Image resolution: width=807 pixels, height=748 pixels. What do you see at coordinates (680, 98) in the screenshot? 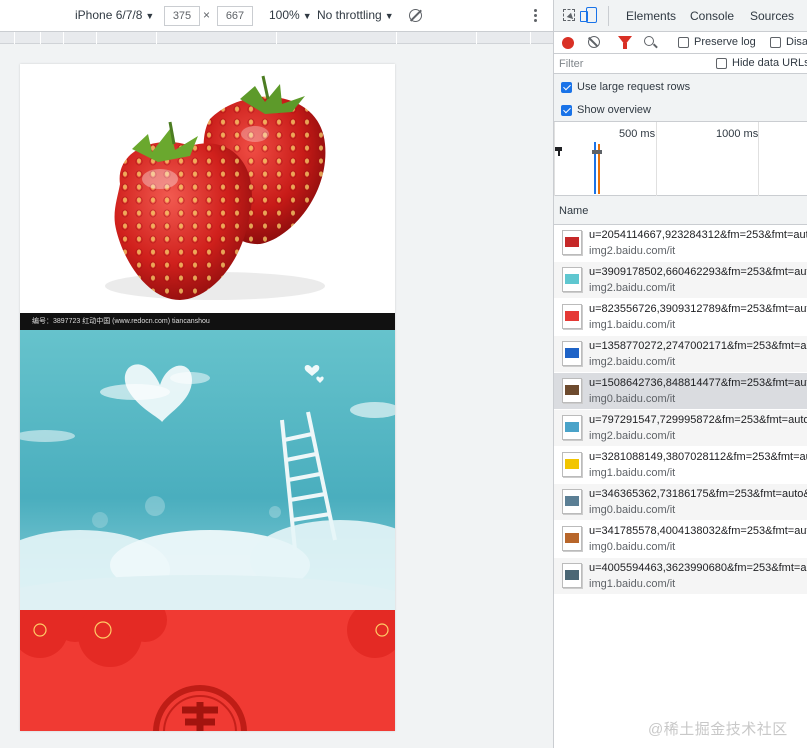
I see `network-settings: Use large request rows Show overview` at bounding box center [680, 98].